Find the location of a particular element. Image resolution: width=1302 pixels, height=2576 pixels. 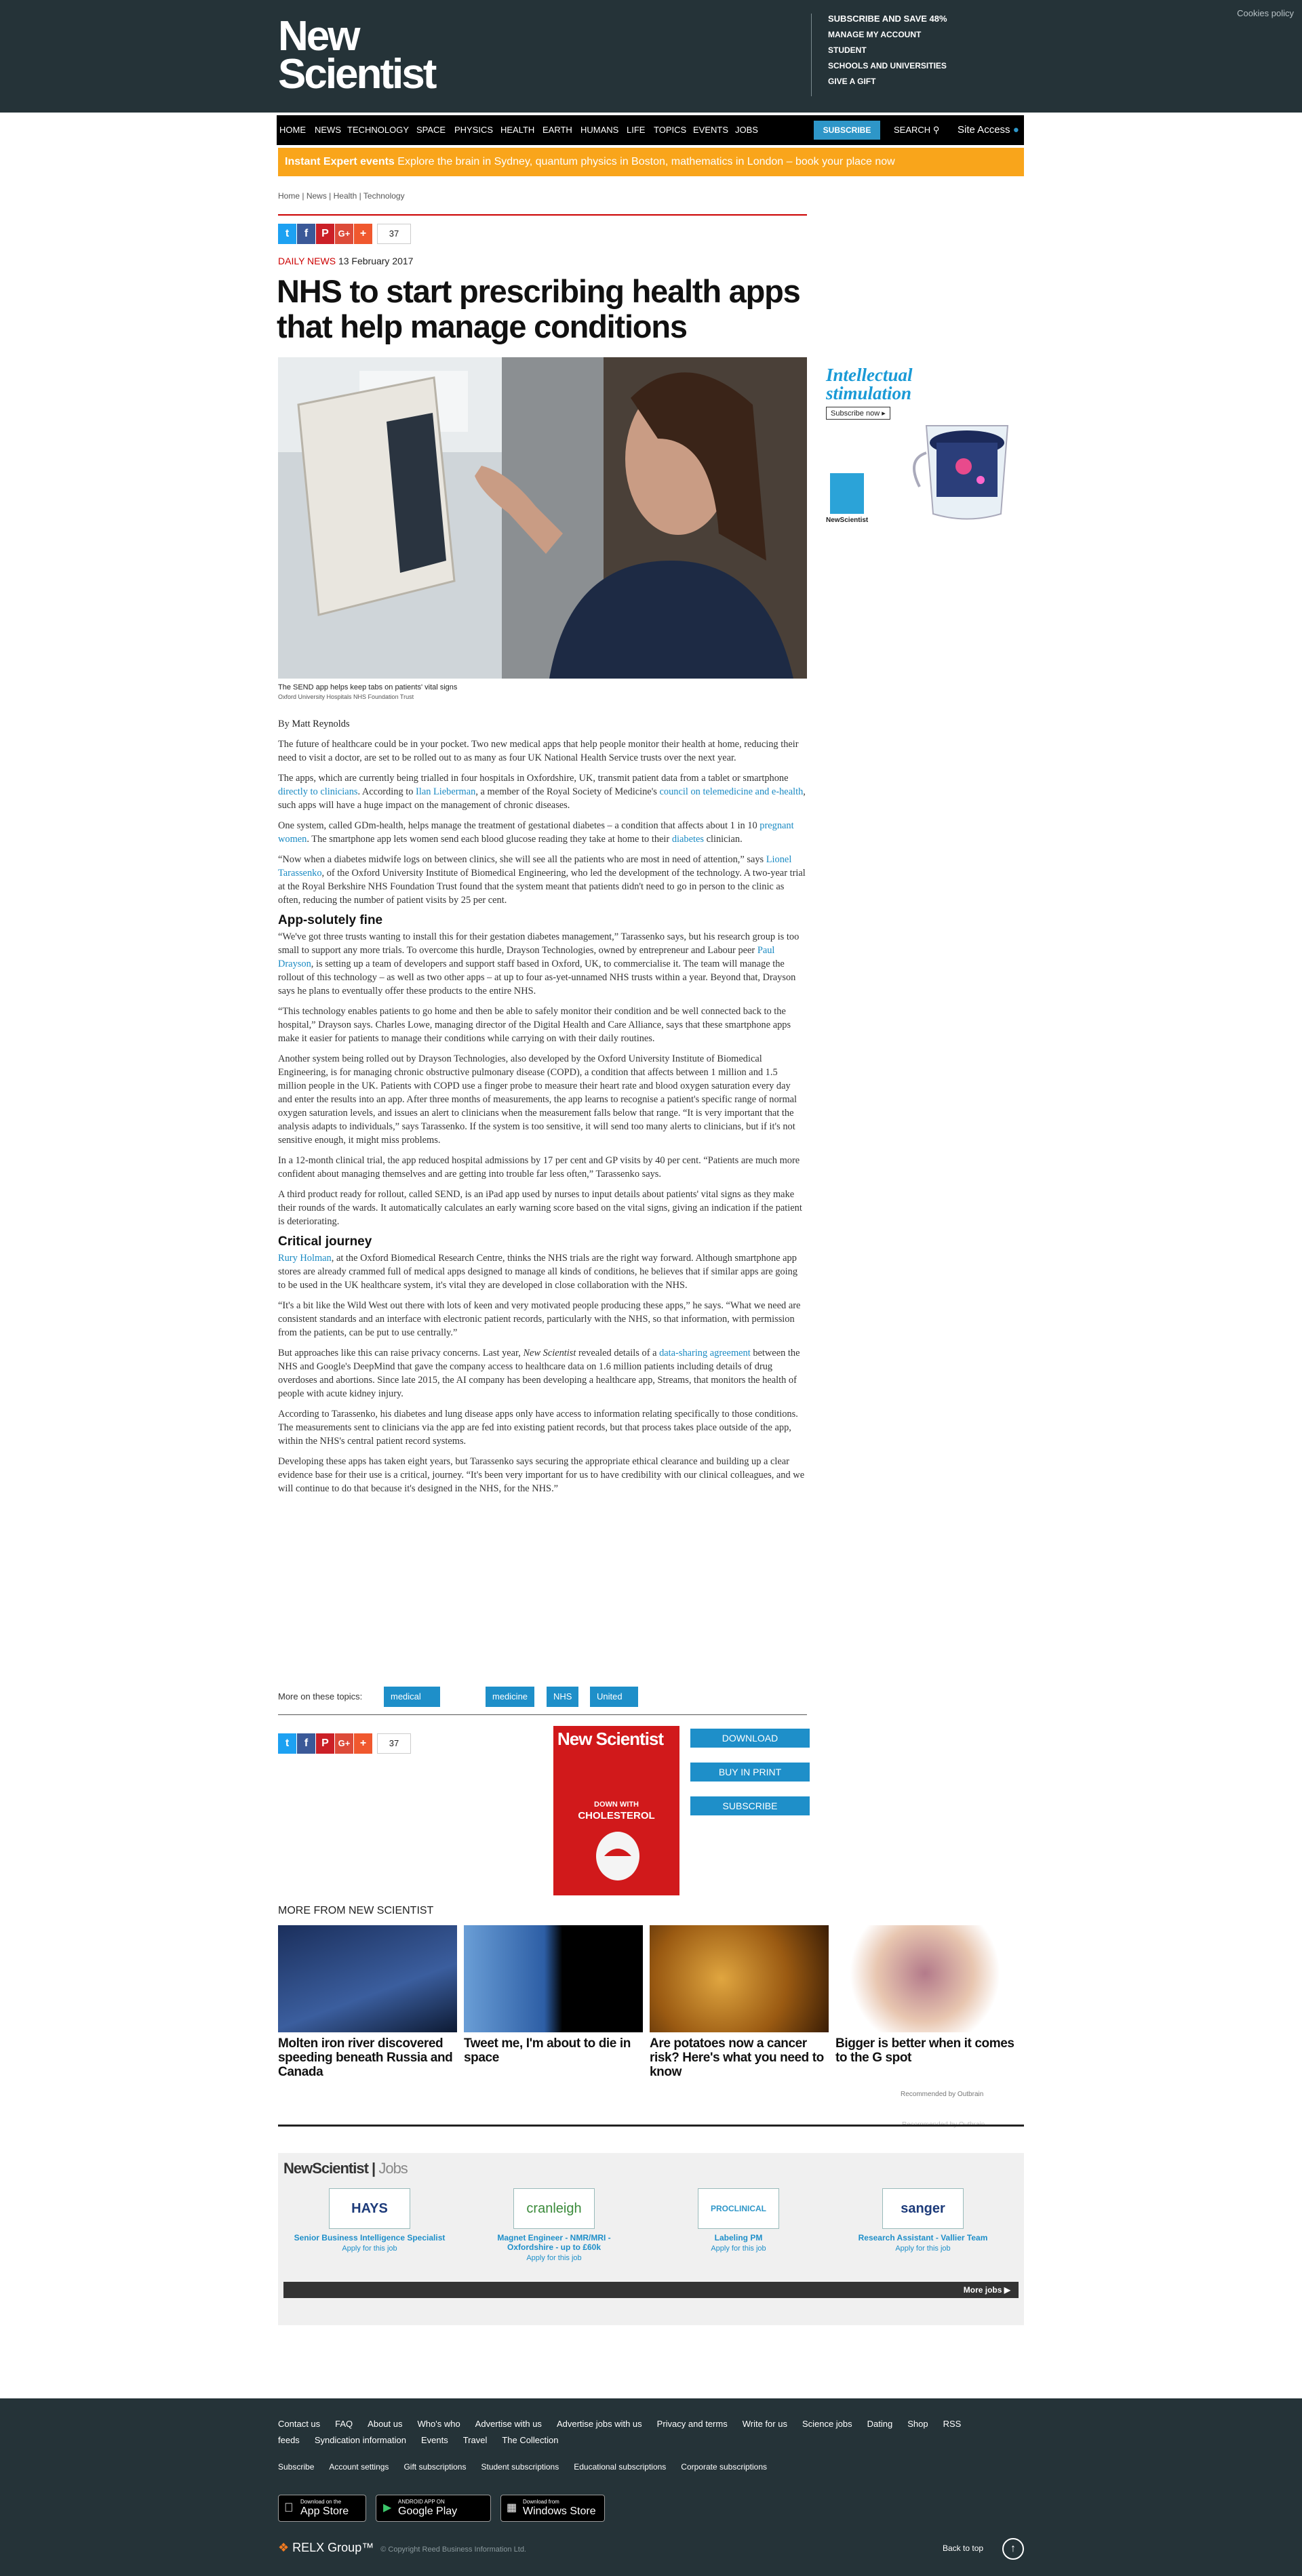

student-link: STUDENT is located at coordinates (887, 50).